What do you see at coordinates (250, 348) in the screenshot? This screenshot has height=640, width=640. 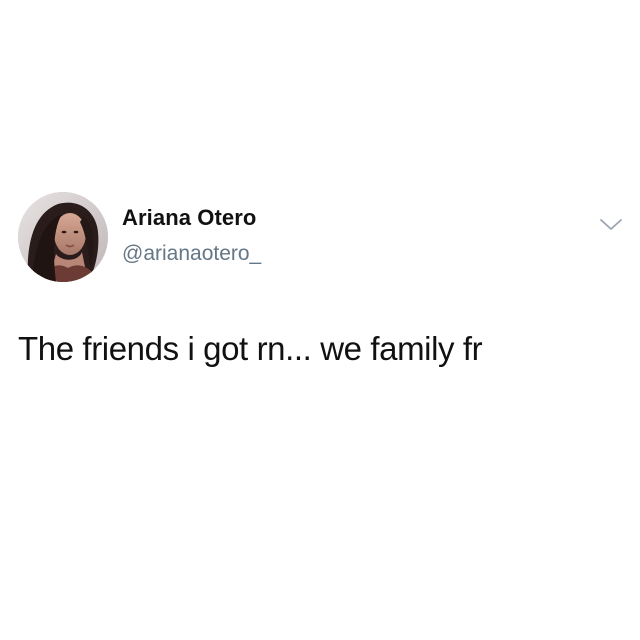 I see `tweet-text: The friends i got rn... we family fr` at bounding box center [250, 348].